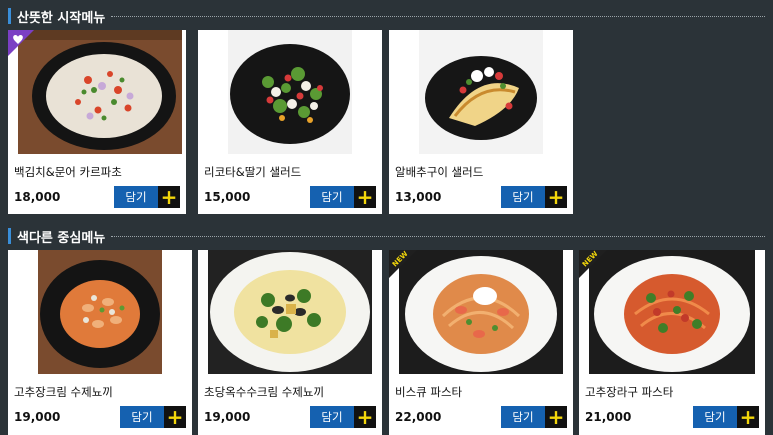 The height and width of the screenshot is (435, 773). What do you see at coordinates (264, 392) in the screenshot?
I see `dish-name: 초당옥수수크림 수제뇨끼` at bounding box center [264, 392].